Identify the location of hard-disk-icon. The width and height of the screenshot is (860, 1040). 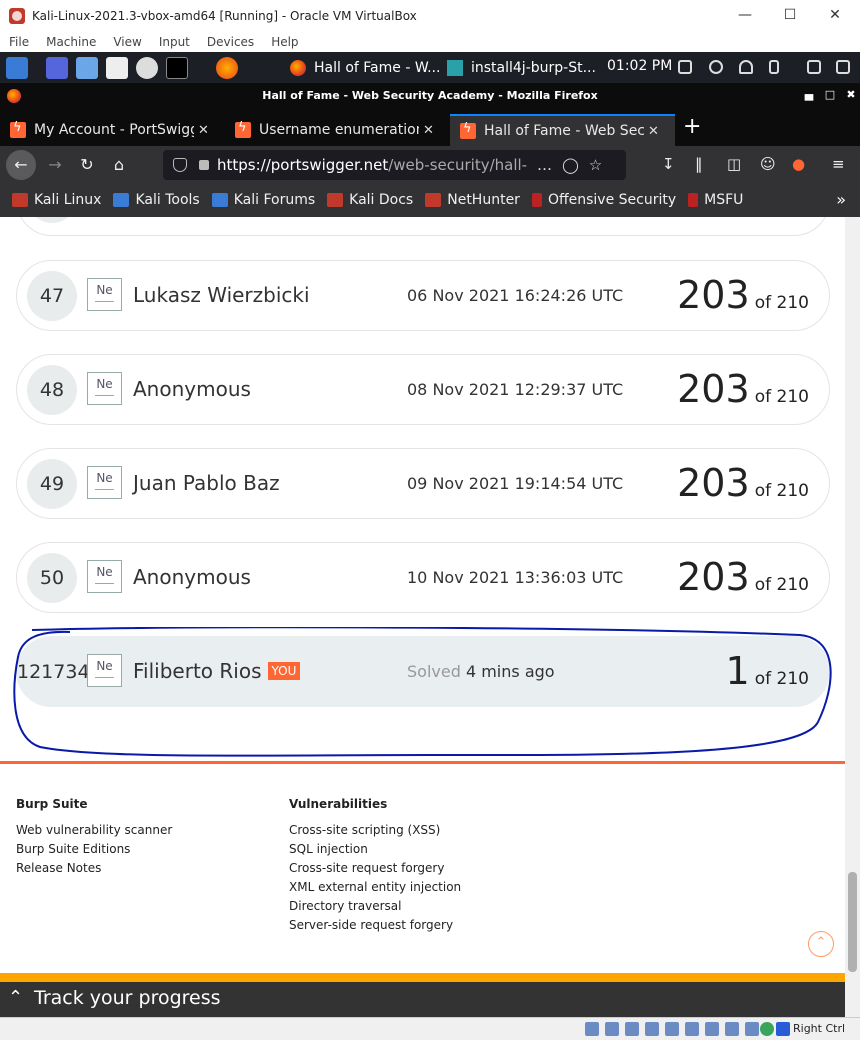
(592, 1029).